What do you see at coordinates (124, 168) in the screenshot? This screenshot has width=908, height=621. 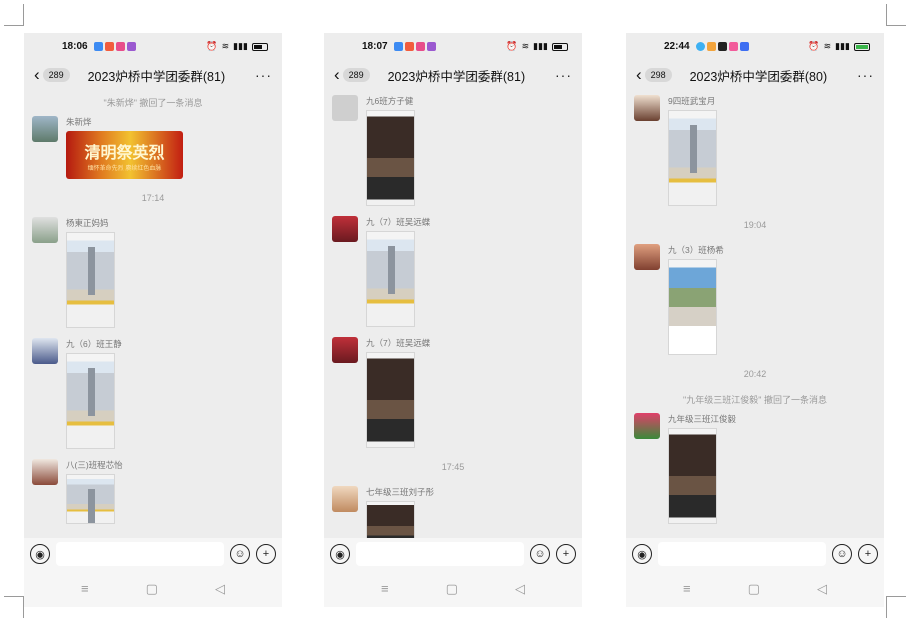 I see `banner-subtitle: 缅怀革命先烈 赓续红色血脉` at bounding box center [124, 168].